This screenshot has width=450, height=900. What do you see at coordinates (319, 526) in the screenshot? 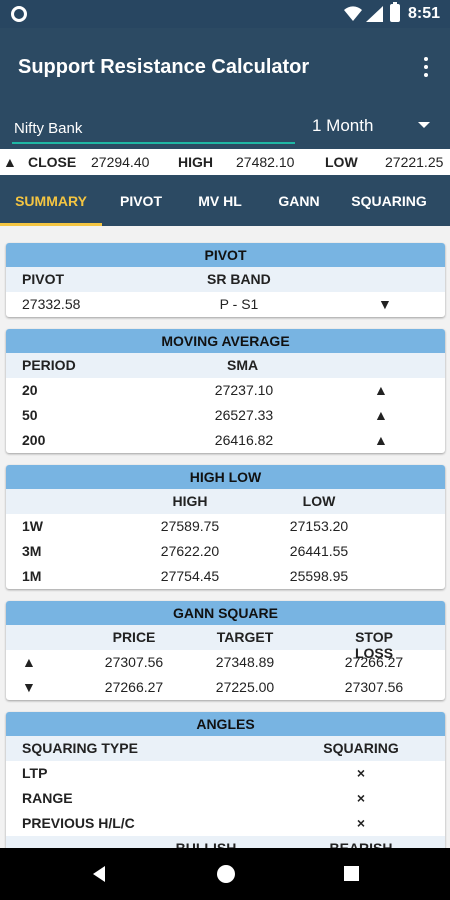
I see `hl-low: 27153.20` at bounding box center [319, 526].